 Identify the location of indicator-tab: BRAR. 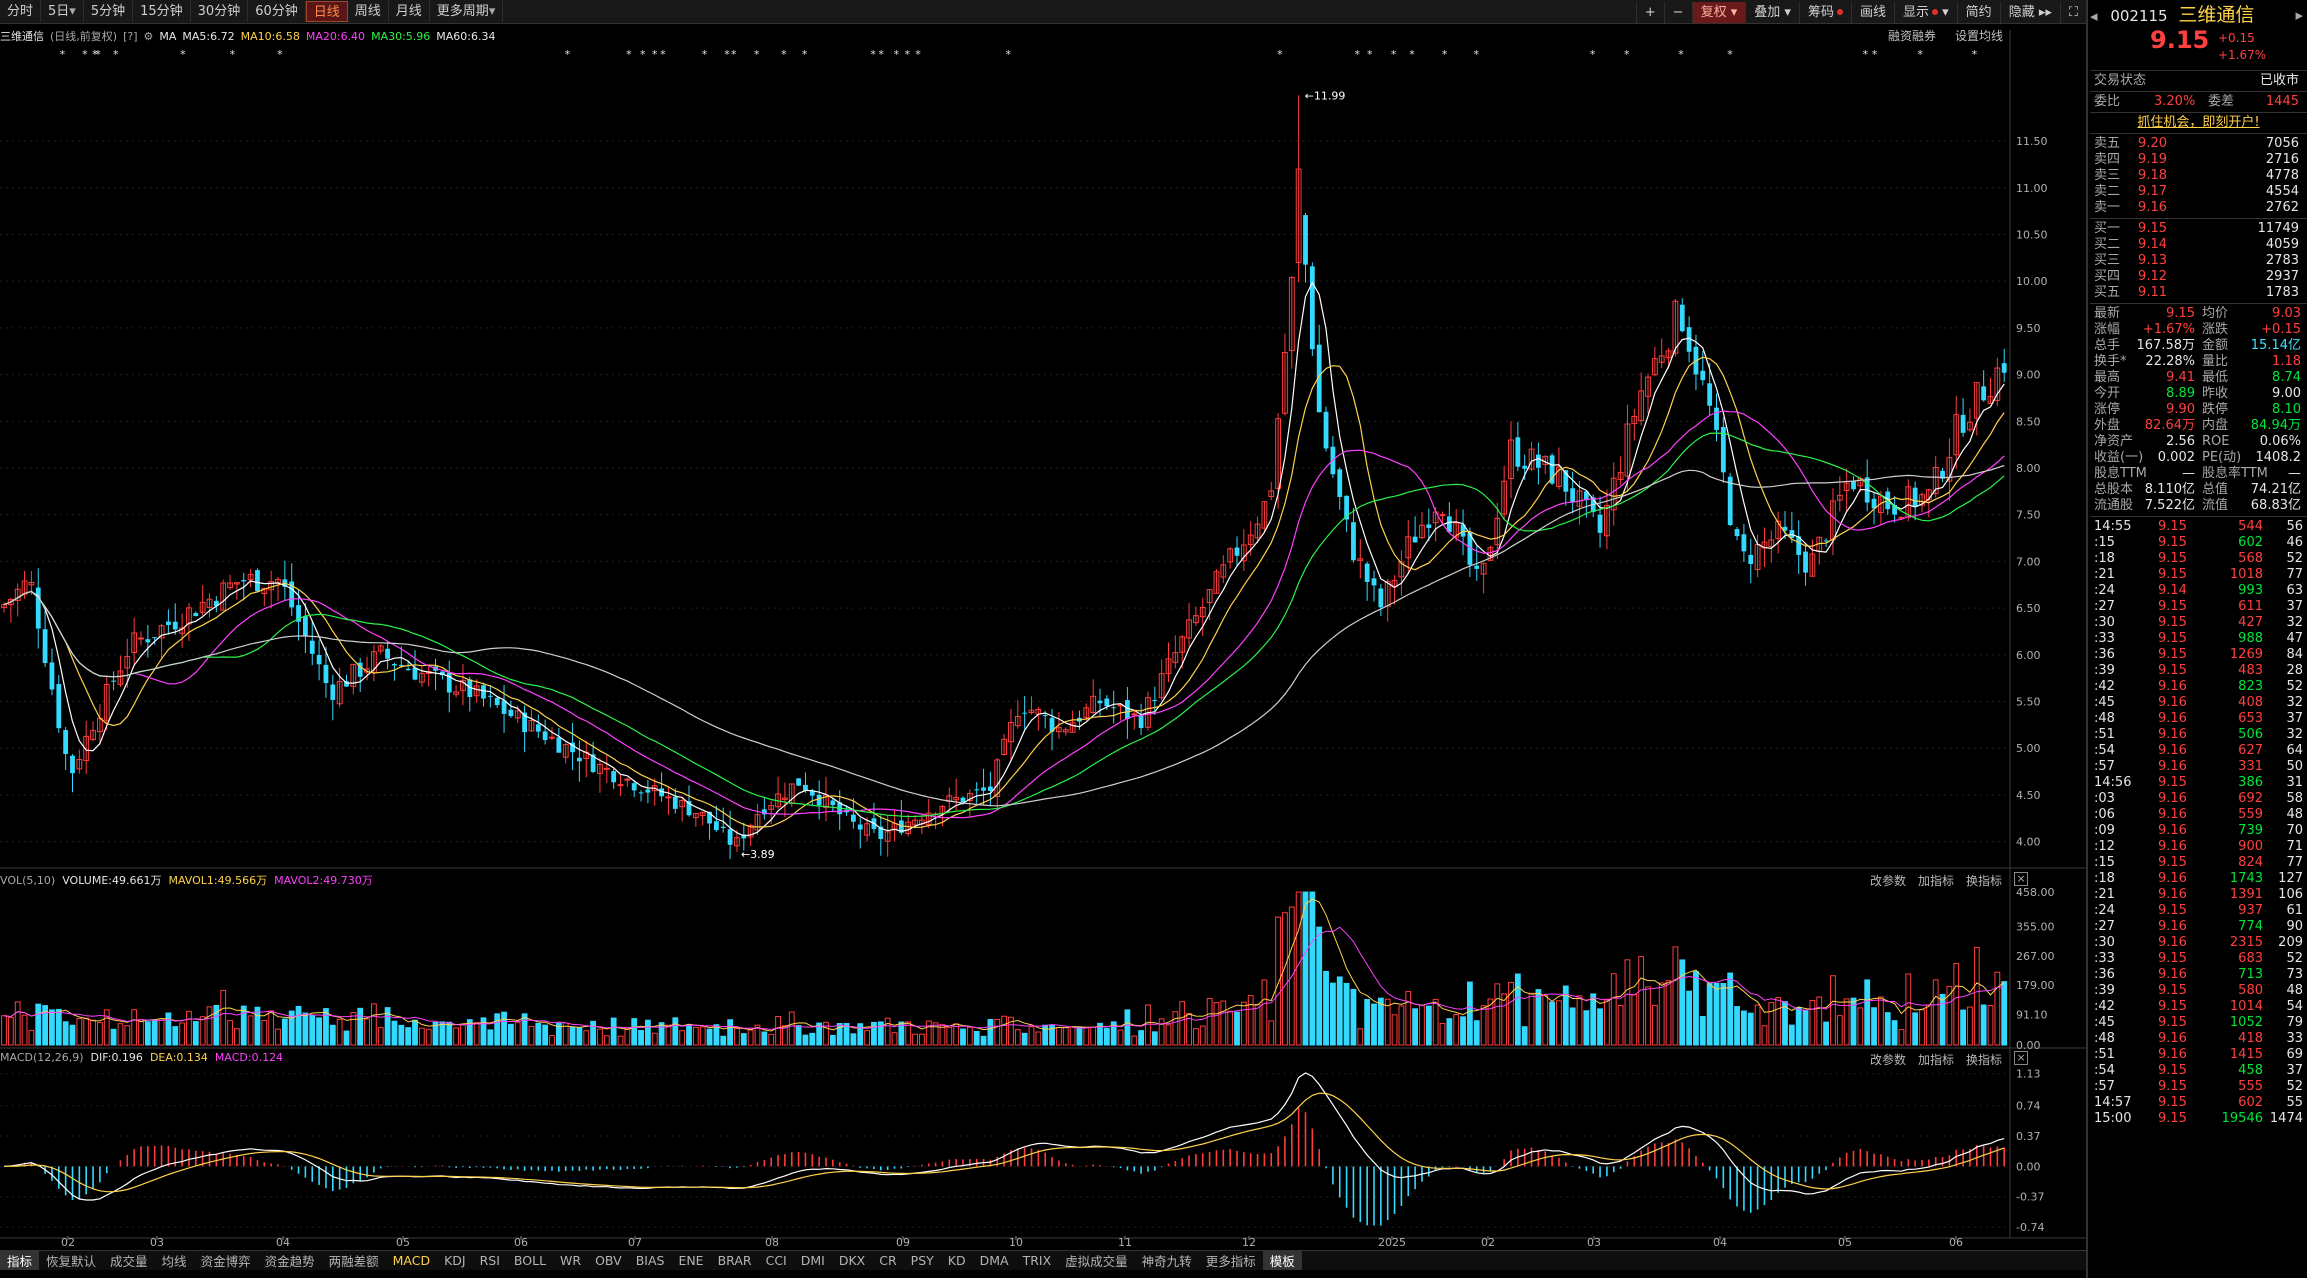
(735, 1260).